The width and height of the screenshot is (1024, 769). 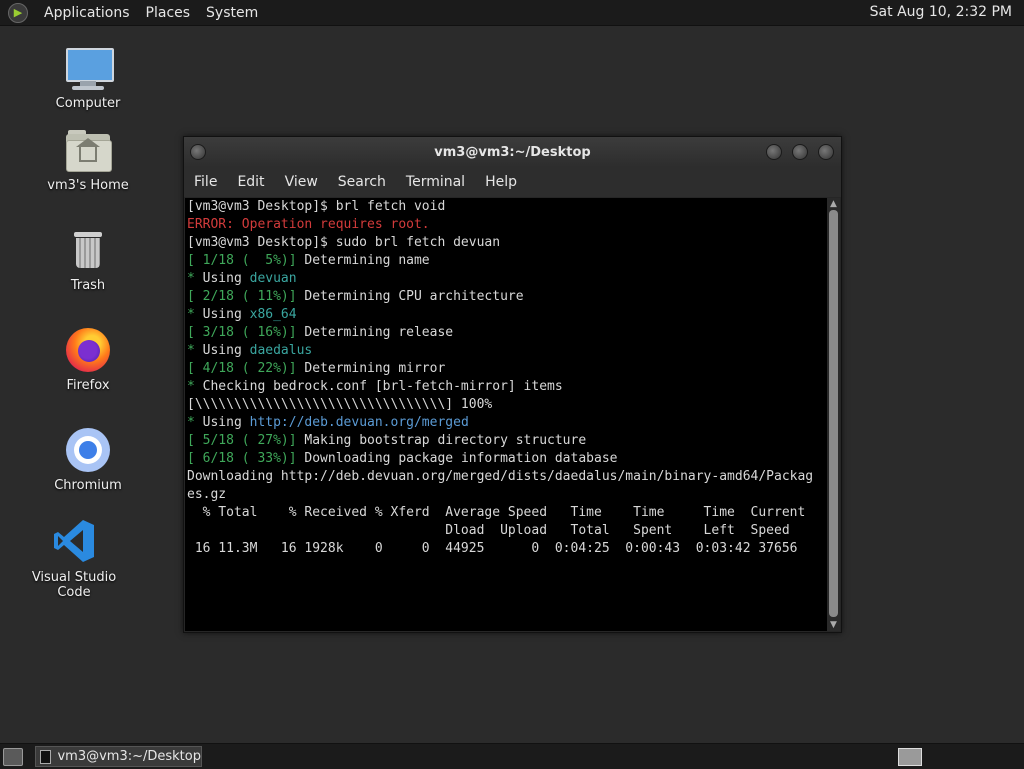 I want to click on workspace-switcher, so click(x=910, y=757).